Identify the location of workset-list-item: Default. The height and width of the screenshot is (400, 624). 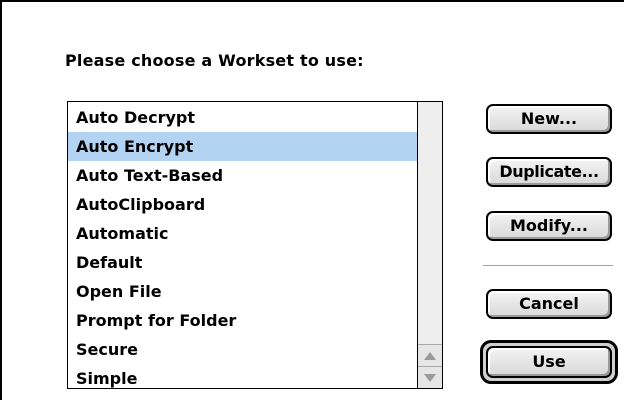
(243, 262).